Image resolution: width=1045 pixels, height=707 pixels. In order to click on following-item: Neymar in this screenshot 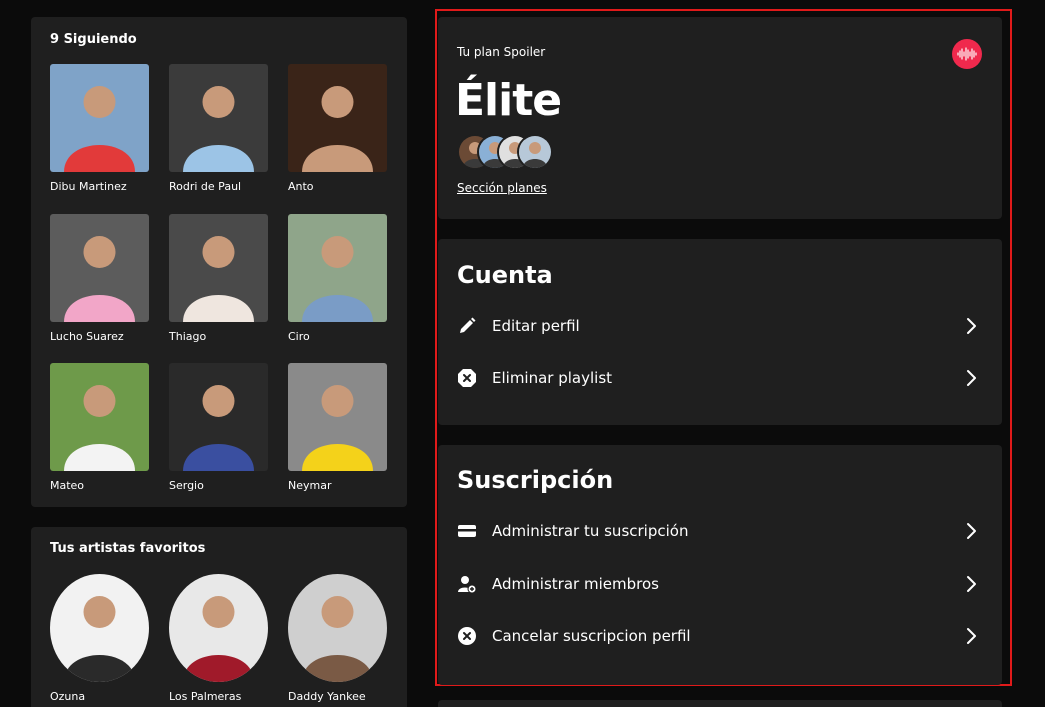, I will do `click(337, 427)`.